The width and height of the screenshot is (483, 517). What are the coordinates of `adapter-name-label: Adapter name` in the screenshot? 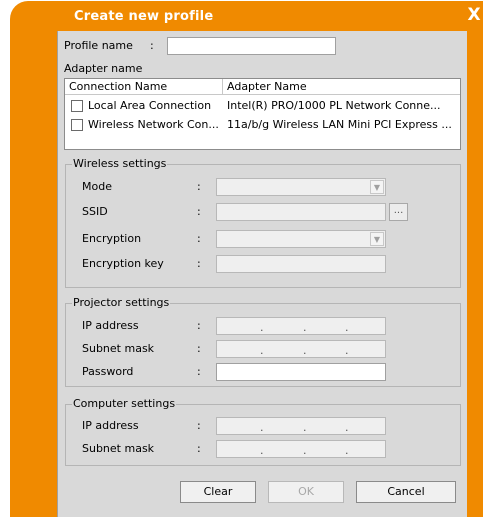 It's located at (103, 68).